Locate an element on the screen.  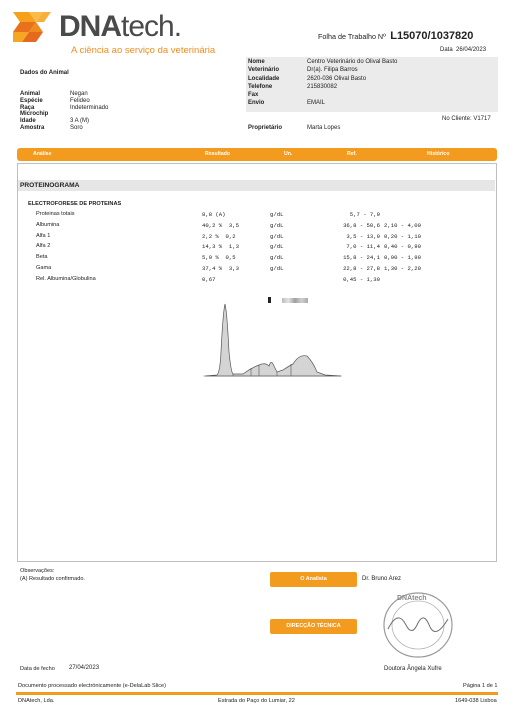
section-subtitle: ELECTROFORESE DE PROTEINAS is located at coordinates (75, 204).